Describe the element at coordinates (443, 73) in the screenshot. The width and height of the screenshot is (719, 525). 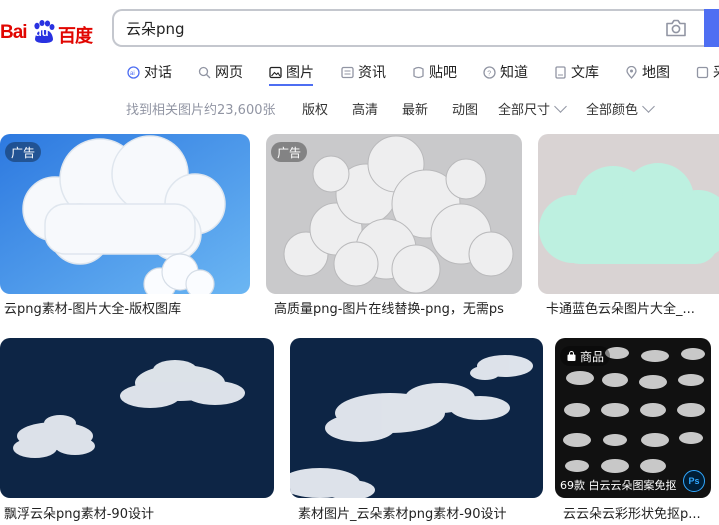
I see `tab-label: 贴吧` at that location.